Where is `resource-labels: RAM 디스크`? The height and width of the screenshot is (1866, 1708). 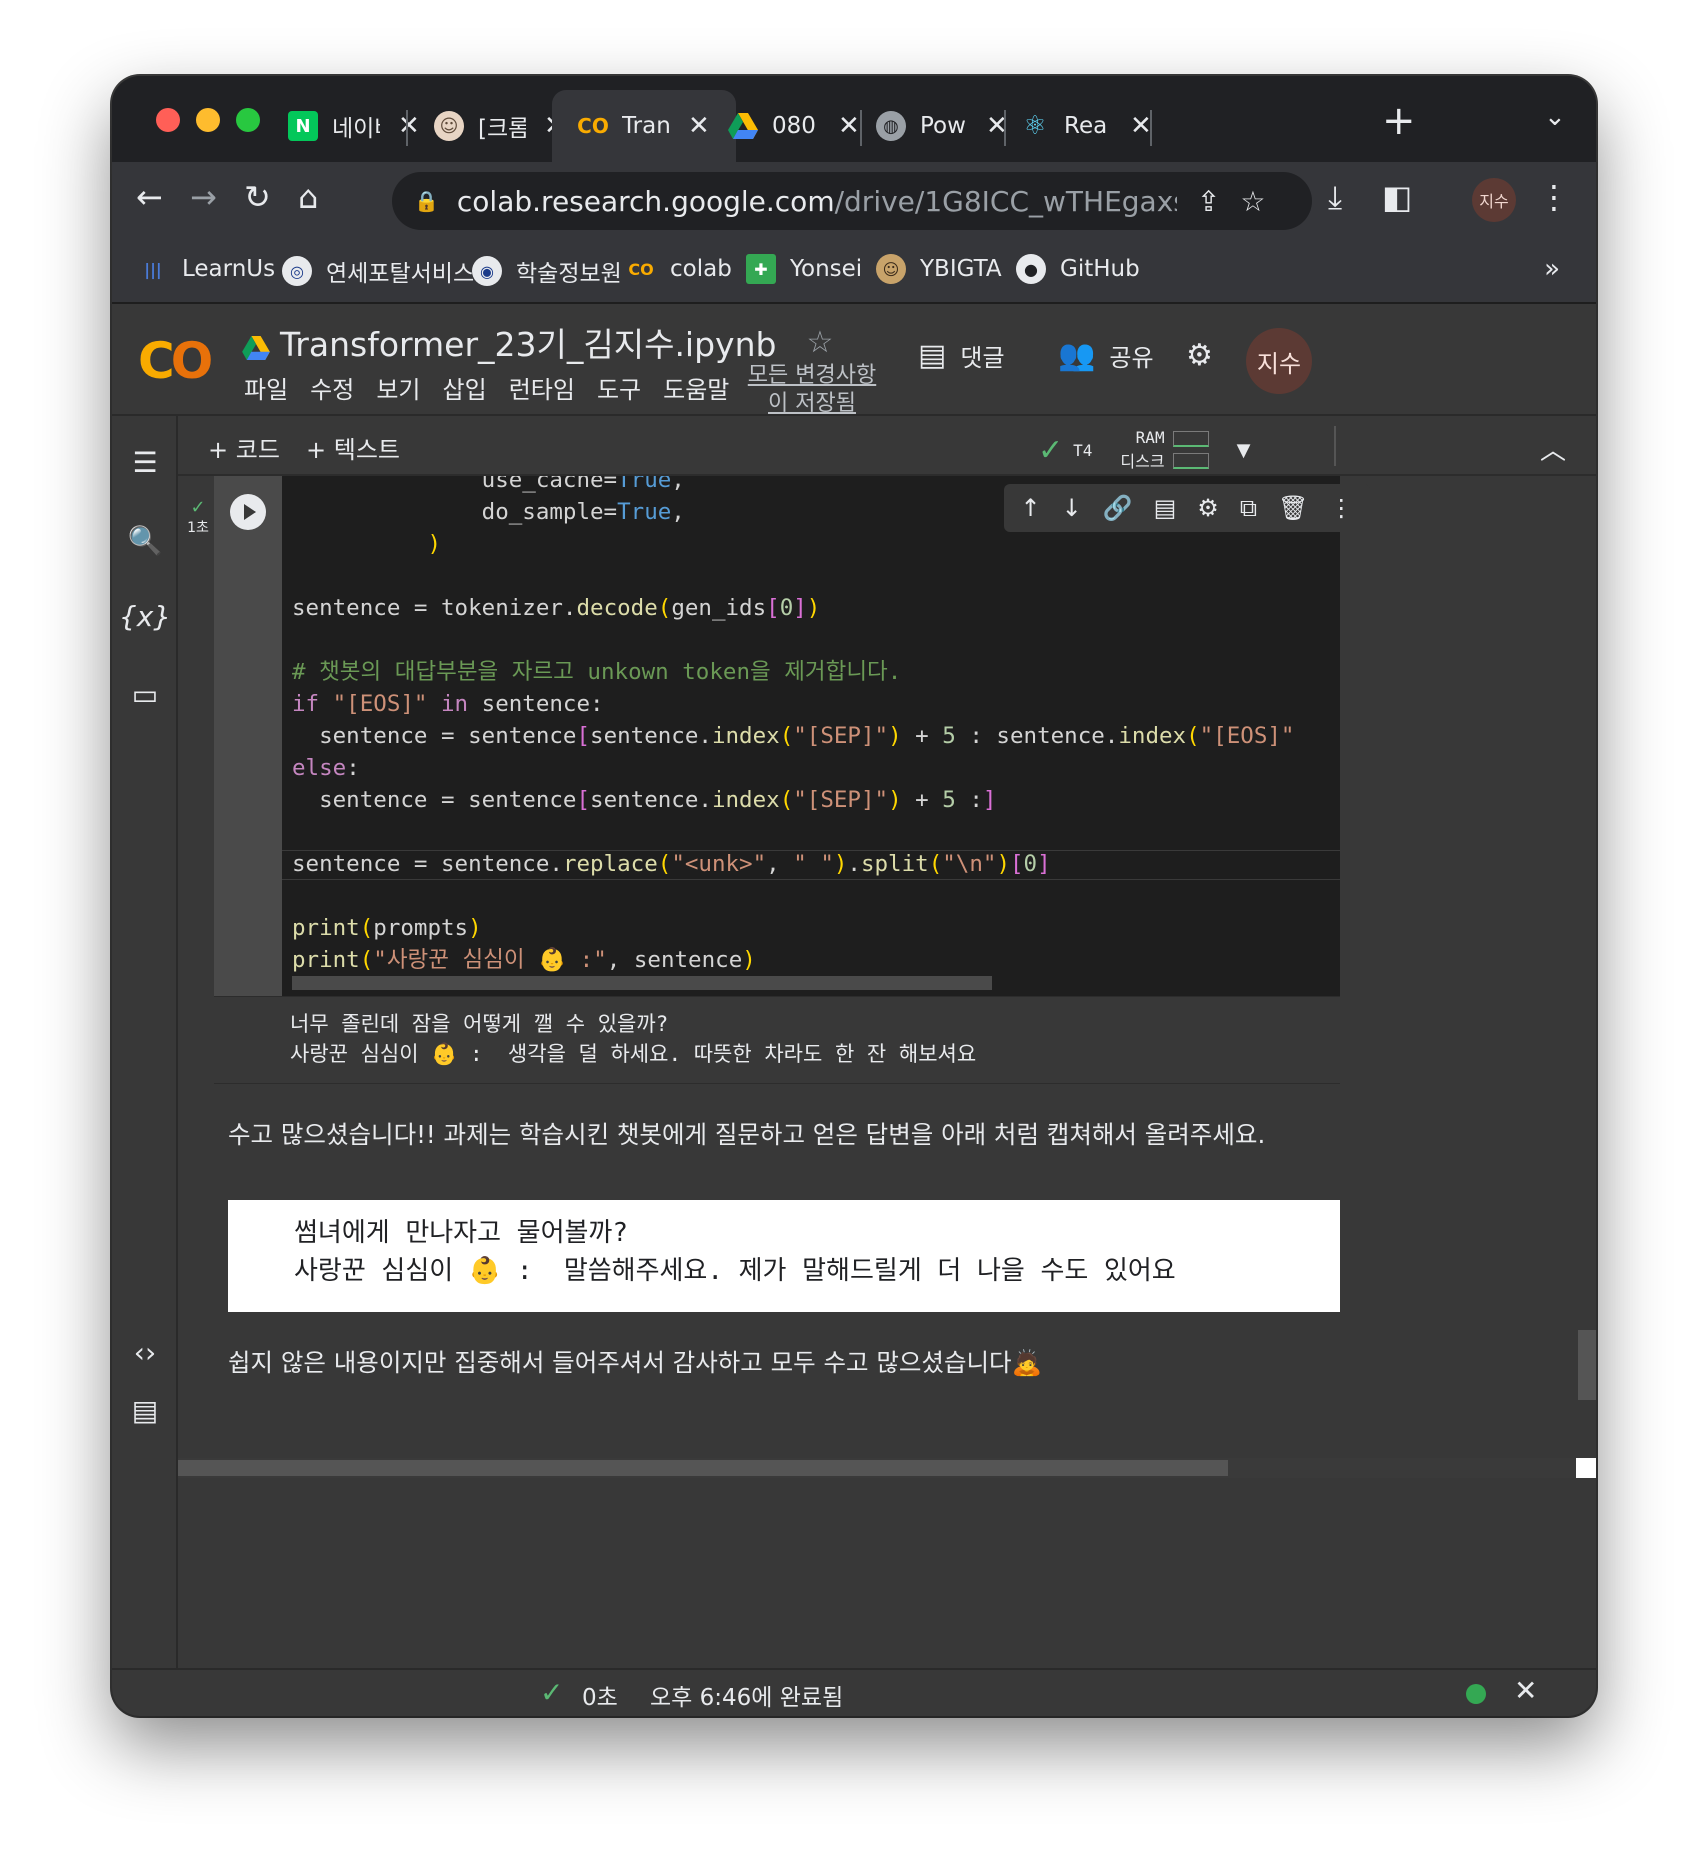
resource-labels: RAM 디스크 is located at coordinates (1142, 450).